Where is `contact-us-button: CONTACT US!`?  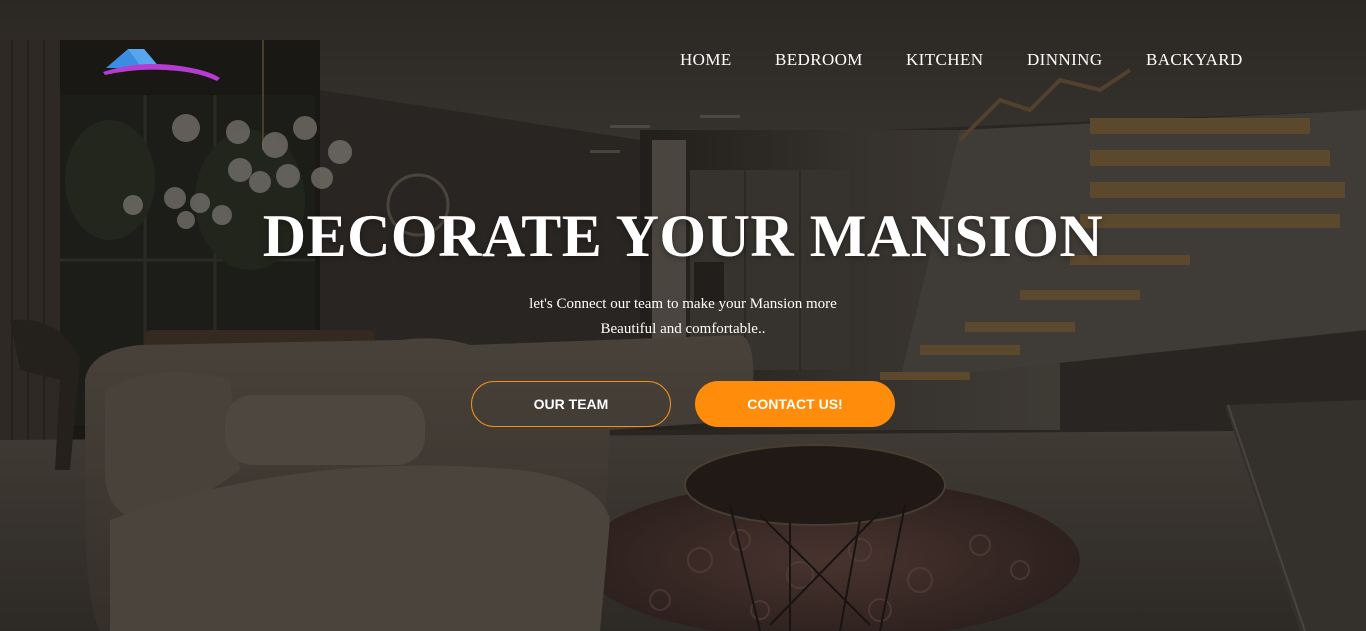 contact-us-button: CONTACT US! is located at coordinates (795, 404).